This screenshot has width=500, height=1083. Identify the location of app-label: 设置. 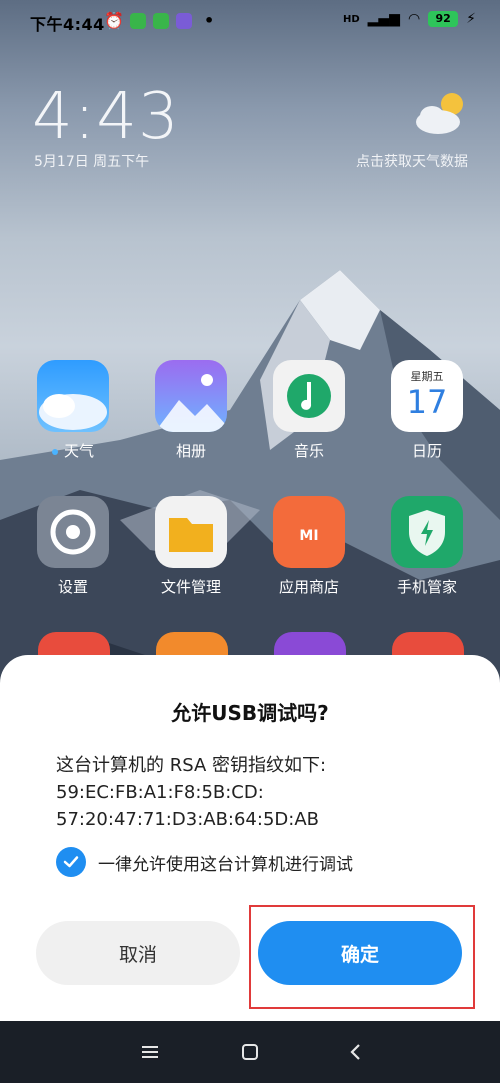
(72, 587).